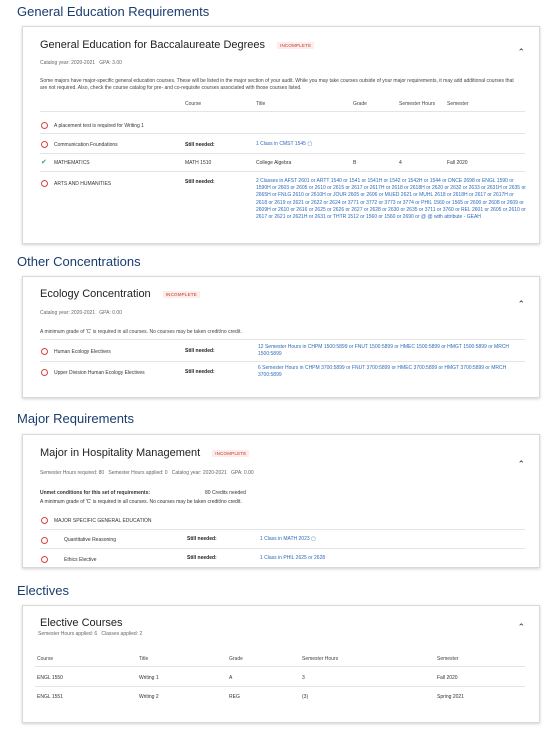 This screenshot has height=742, width=558. What do you see at coordinates (450, 697) in the screenshot?
I see `course-semester: Spring 2021` at bounding box center [450, 697].